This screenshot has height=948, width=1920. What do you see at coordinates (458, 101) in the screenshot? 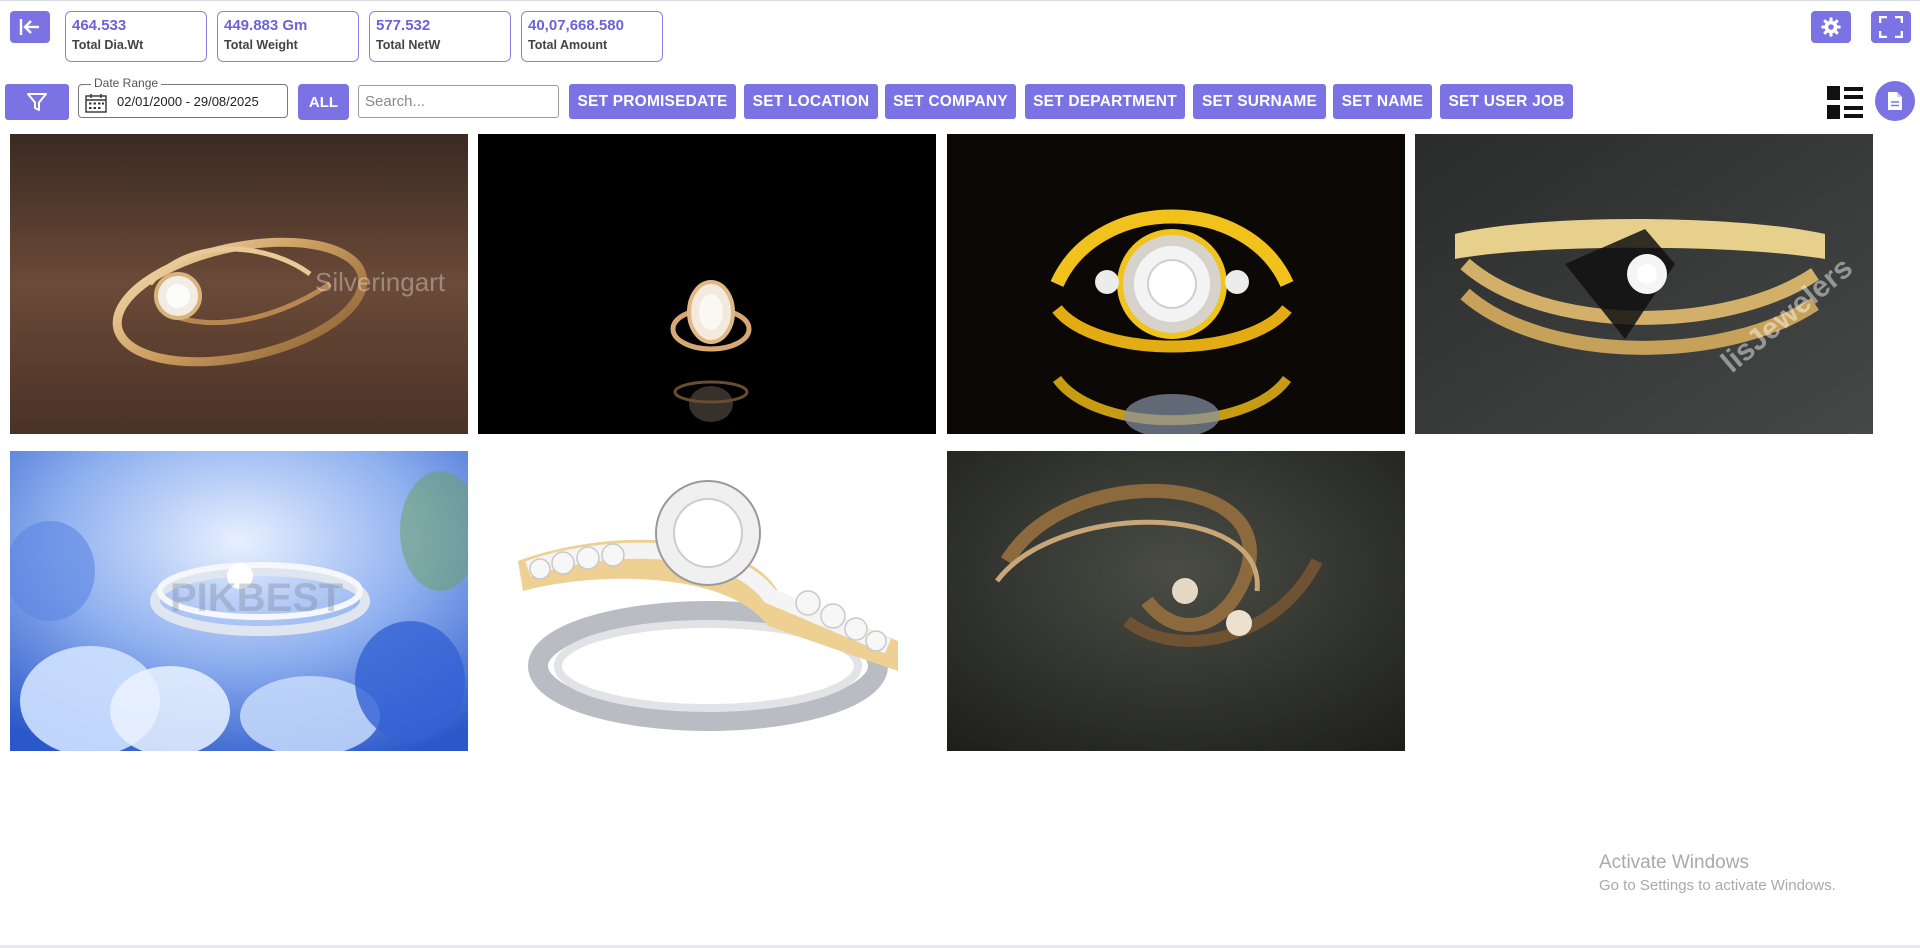
I see `search-input` at bounding box center [458, 101].